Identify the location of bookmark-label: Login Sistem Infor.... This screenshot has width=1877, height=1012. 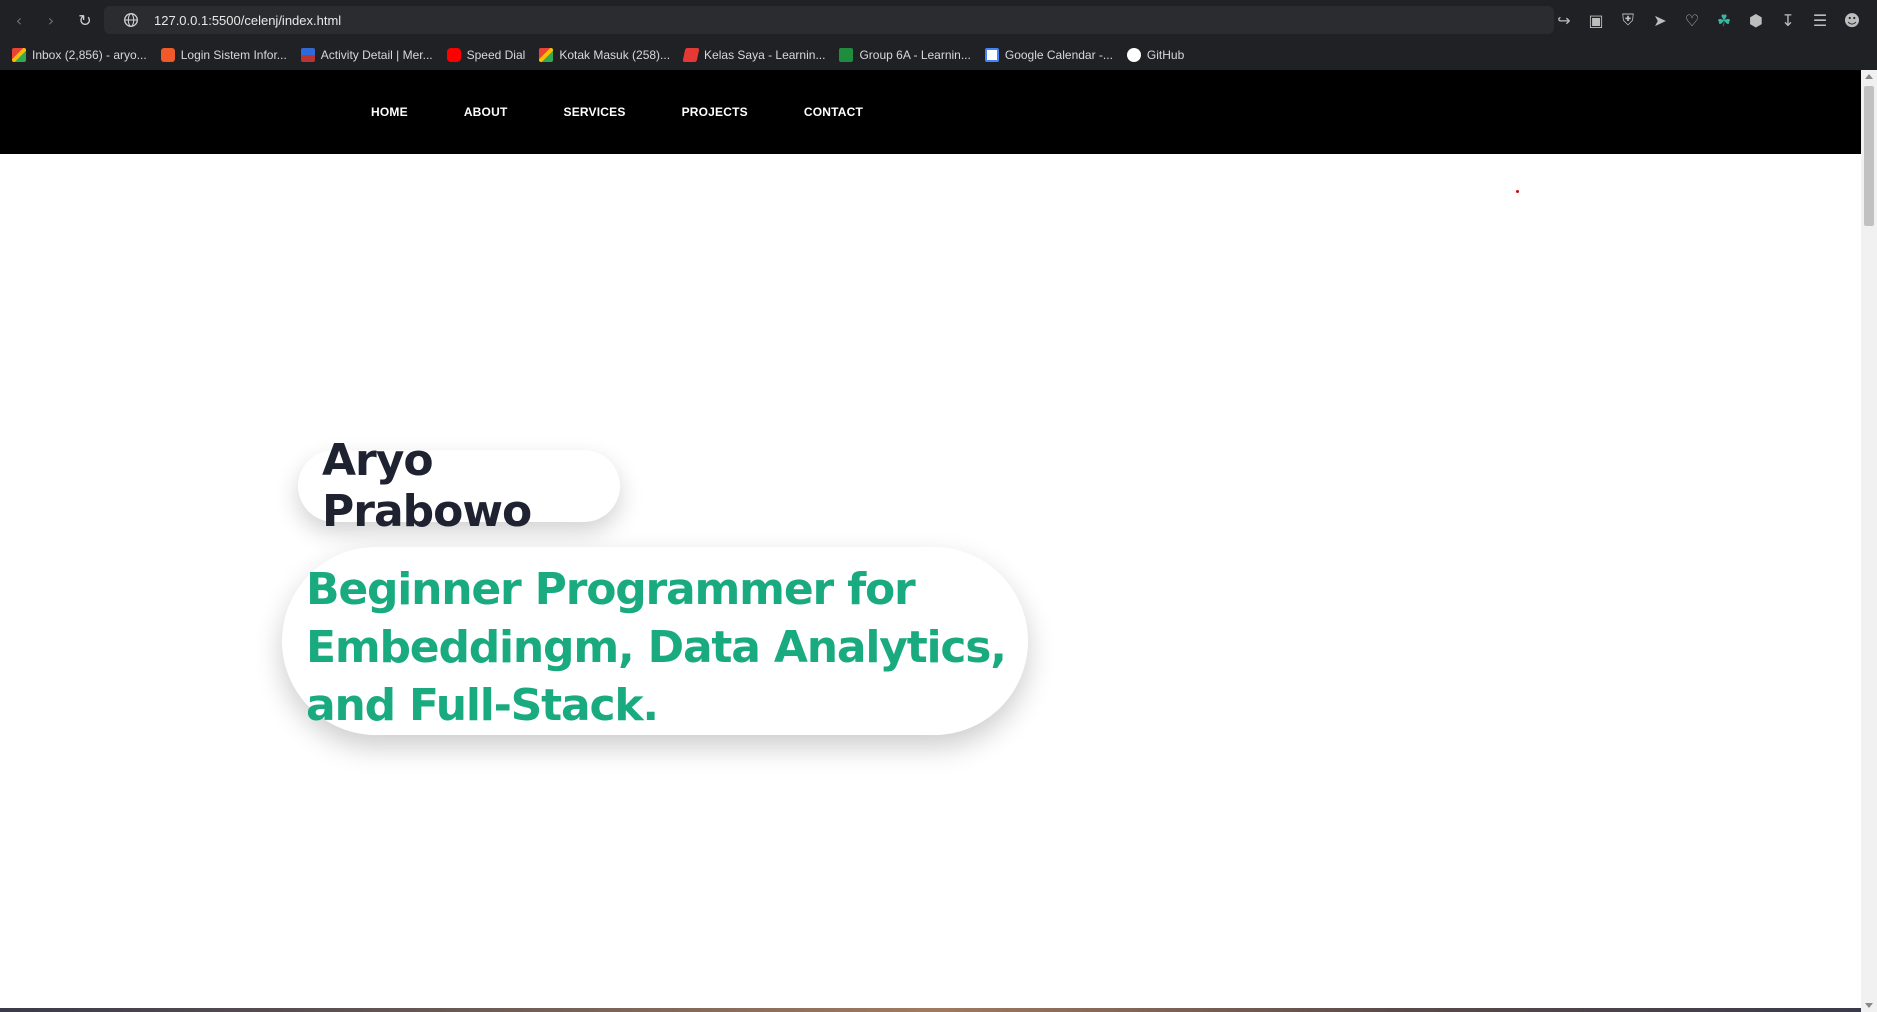
(233, 55).